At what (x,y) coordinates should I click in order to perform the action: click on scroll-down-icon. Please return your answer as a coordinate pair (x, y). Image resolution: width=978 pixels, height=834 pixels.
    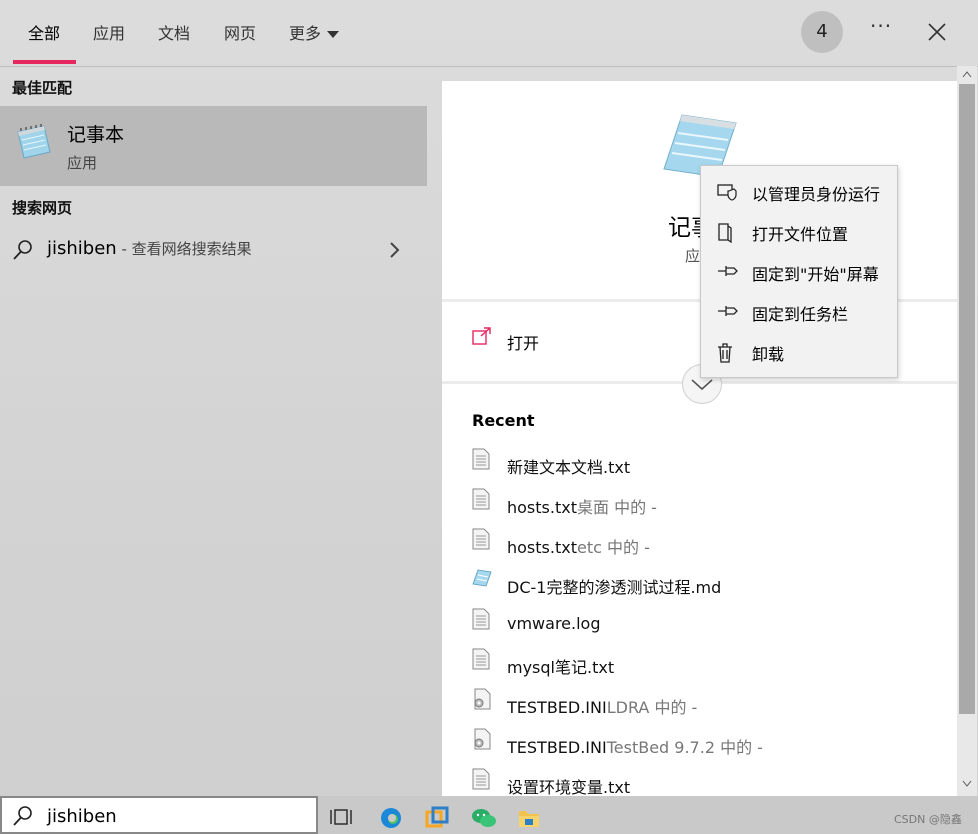
    Looking at the image, I should click on (967, 784).